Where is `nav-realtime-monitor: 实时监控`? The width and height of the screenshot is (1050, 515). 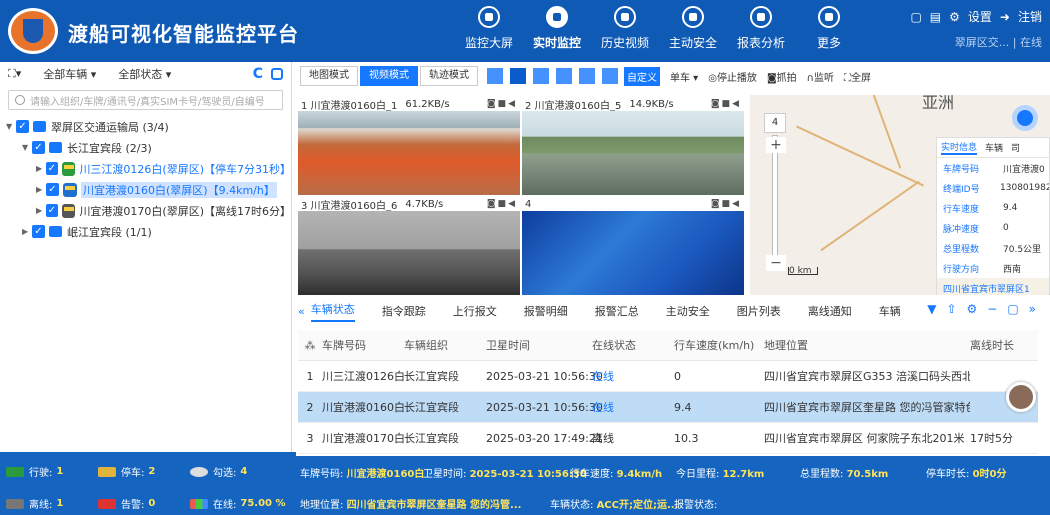
nav-realtime-monitor: 实时监控 is located at coordinates (557, 28).